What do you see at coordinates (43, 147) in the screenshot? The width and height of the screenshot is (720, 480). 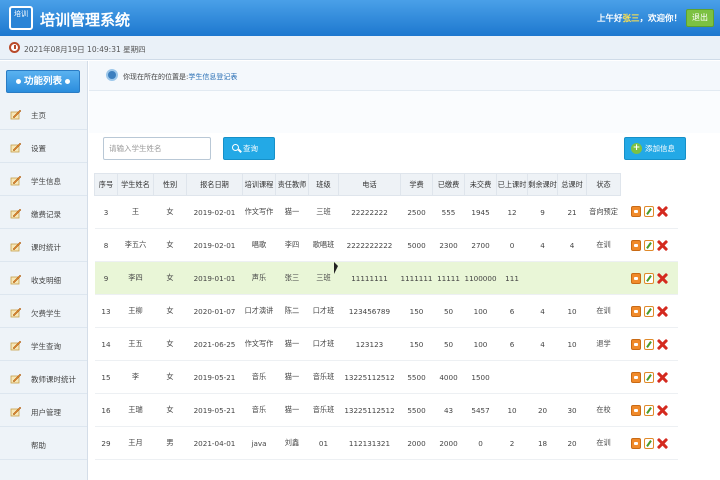 I see `sidebar-item: 设置` at bounding box center [43, 147].